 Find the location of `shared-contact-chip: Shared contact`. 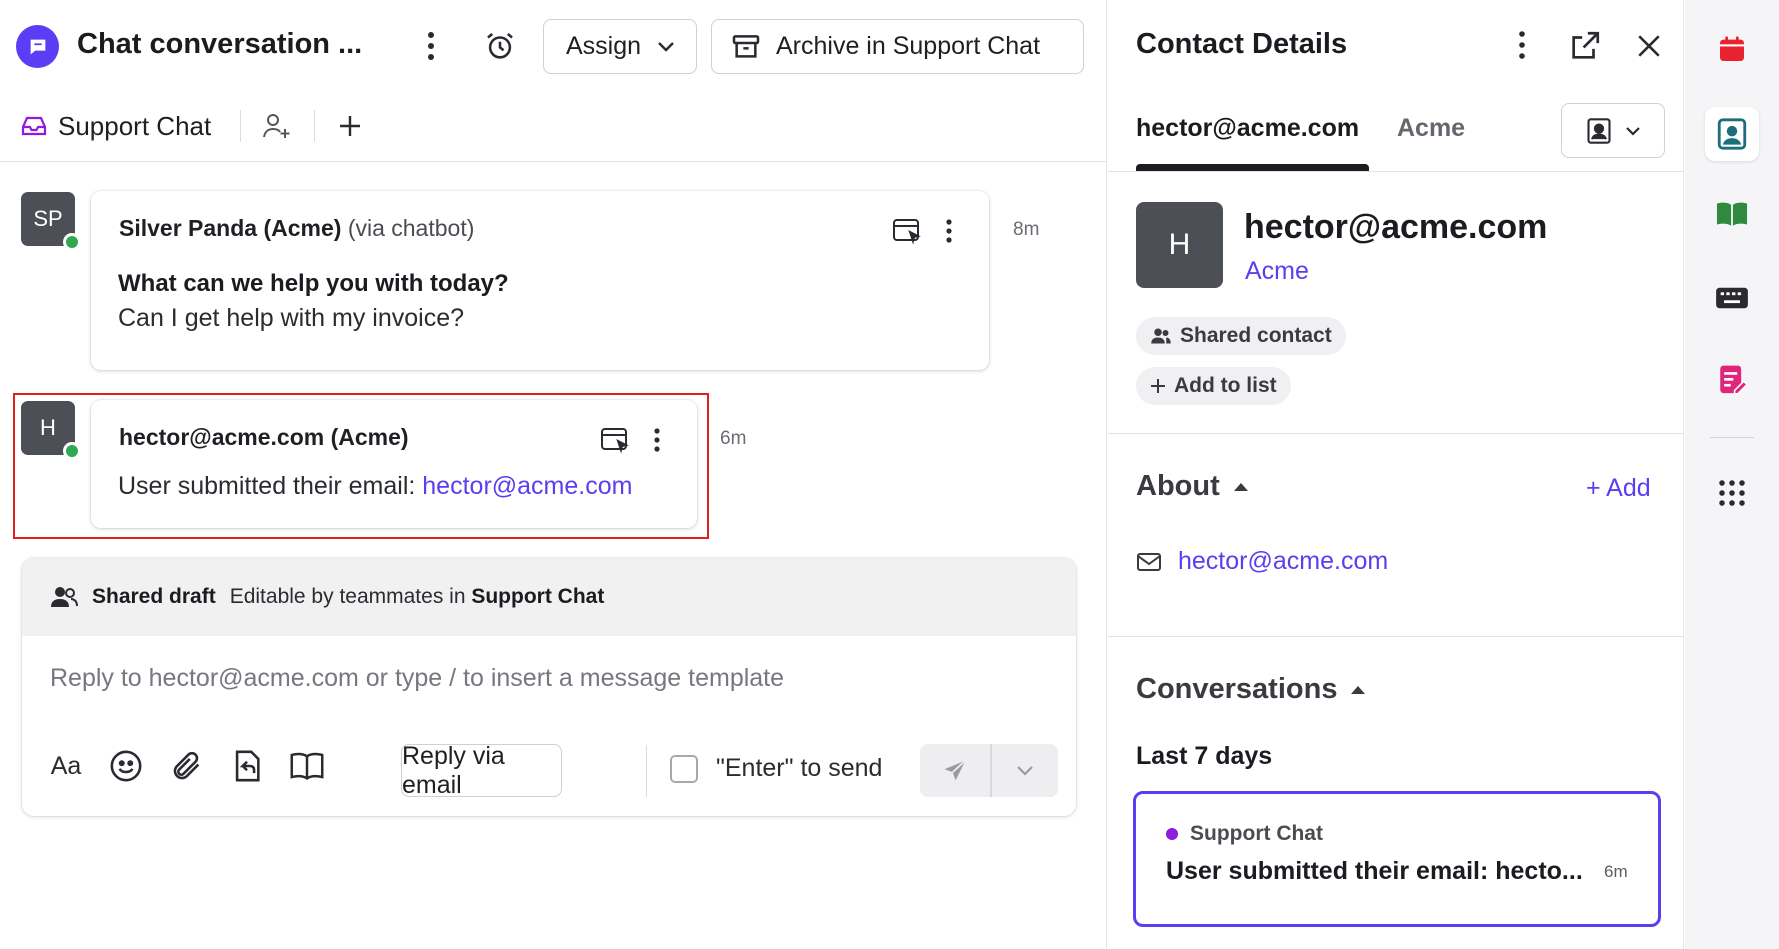

shared-contact-chip: Shared contact is located at coordinates (1241, 336).